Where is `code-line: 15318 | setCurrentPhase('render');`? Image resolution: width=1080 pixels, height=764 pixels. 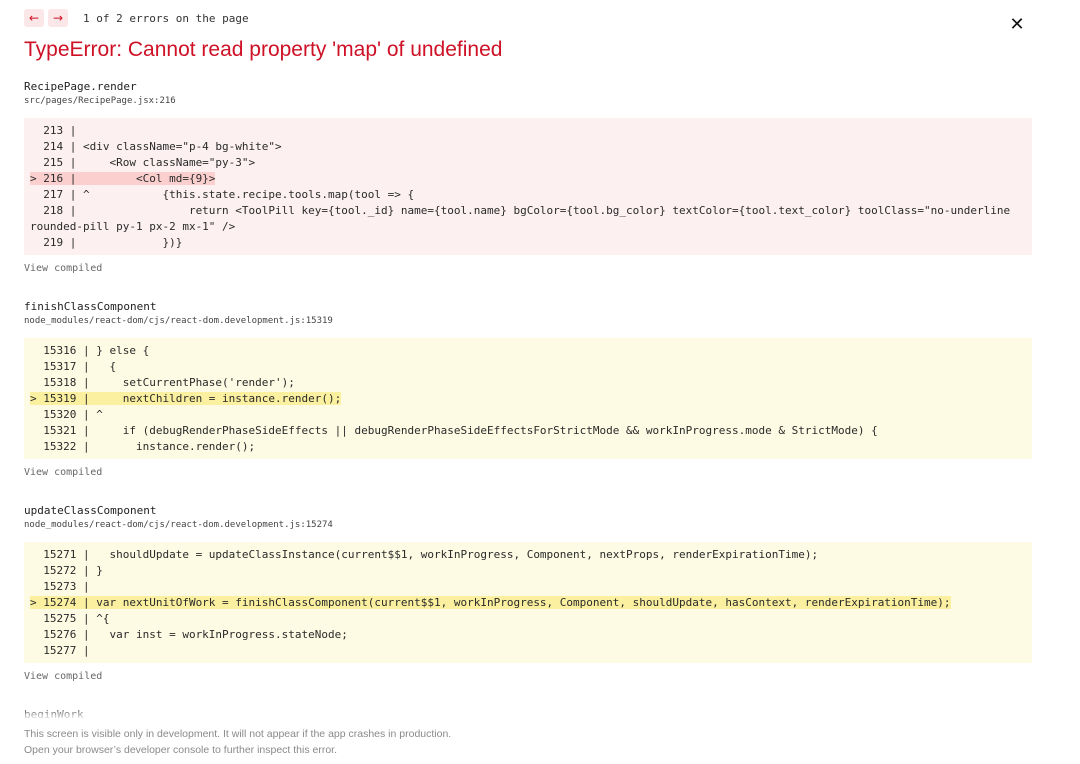
code-line: 15318 | setCurrentPhase('render'); is located at coordinates (528, 383).